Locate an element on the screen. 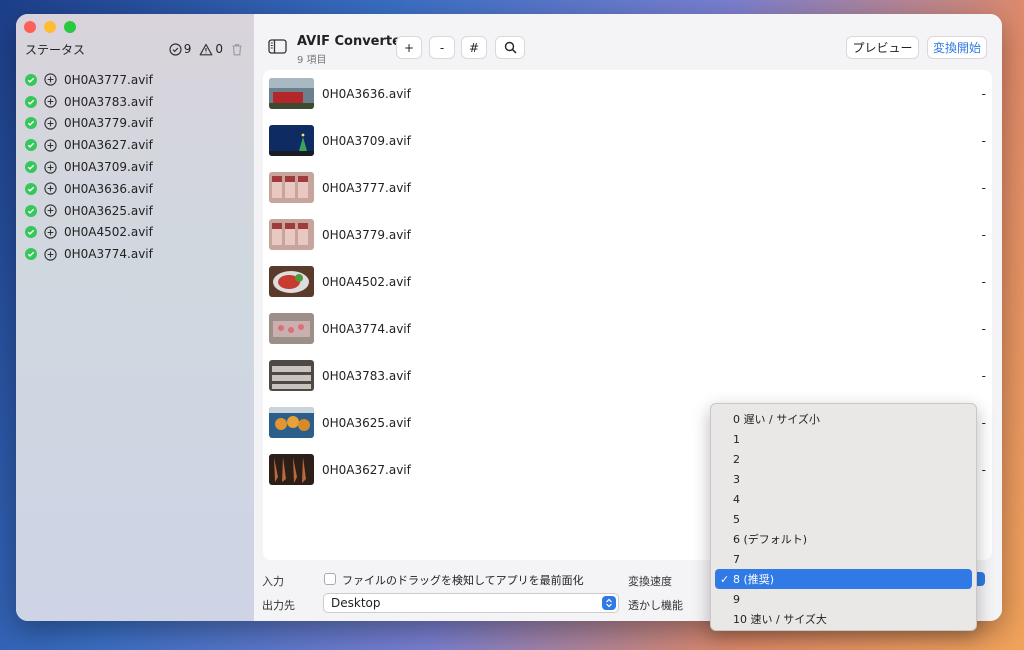 The image size is (1024, 650). speed-option: 5 is located at coordinates (843, 519).